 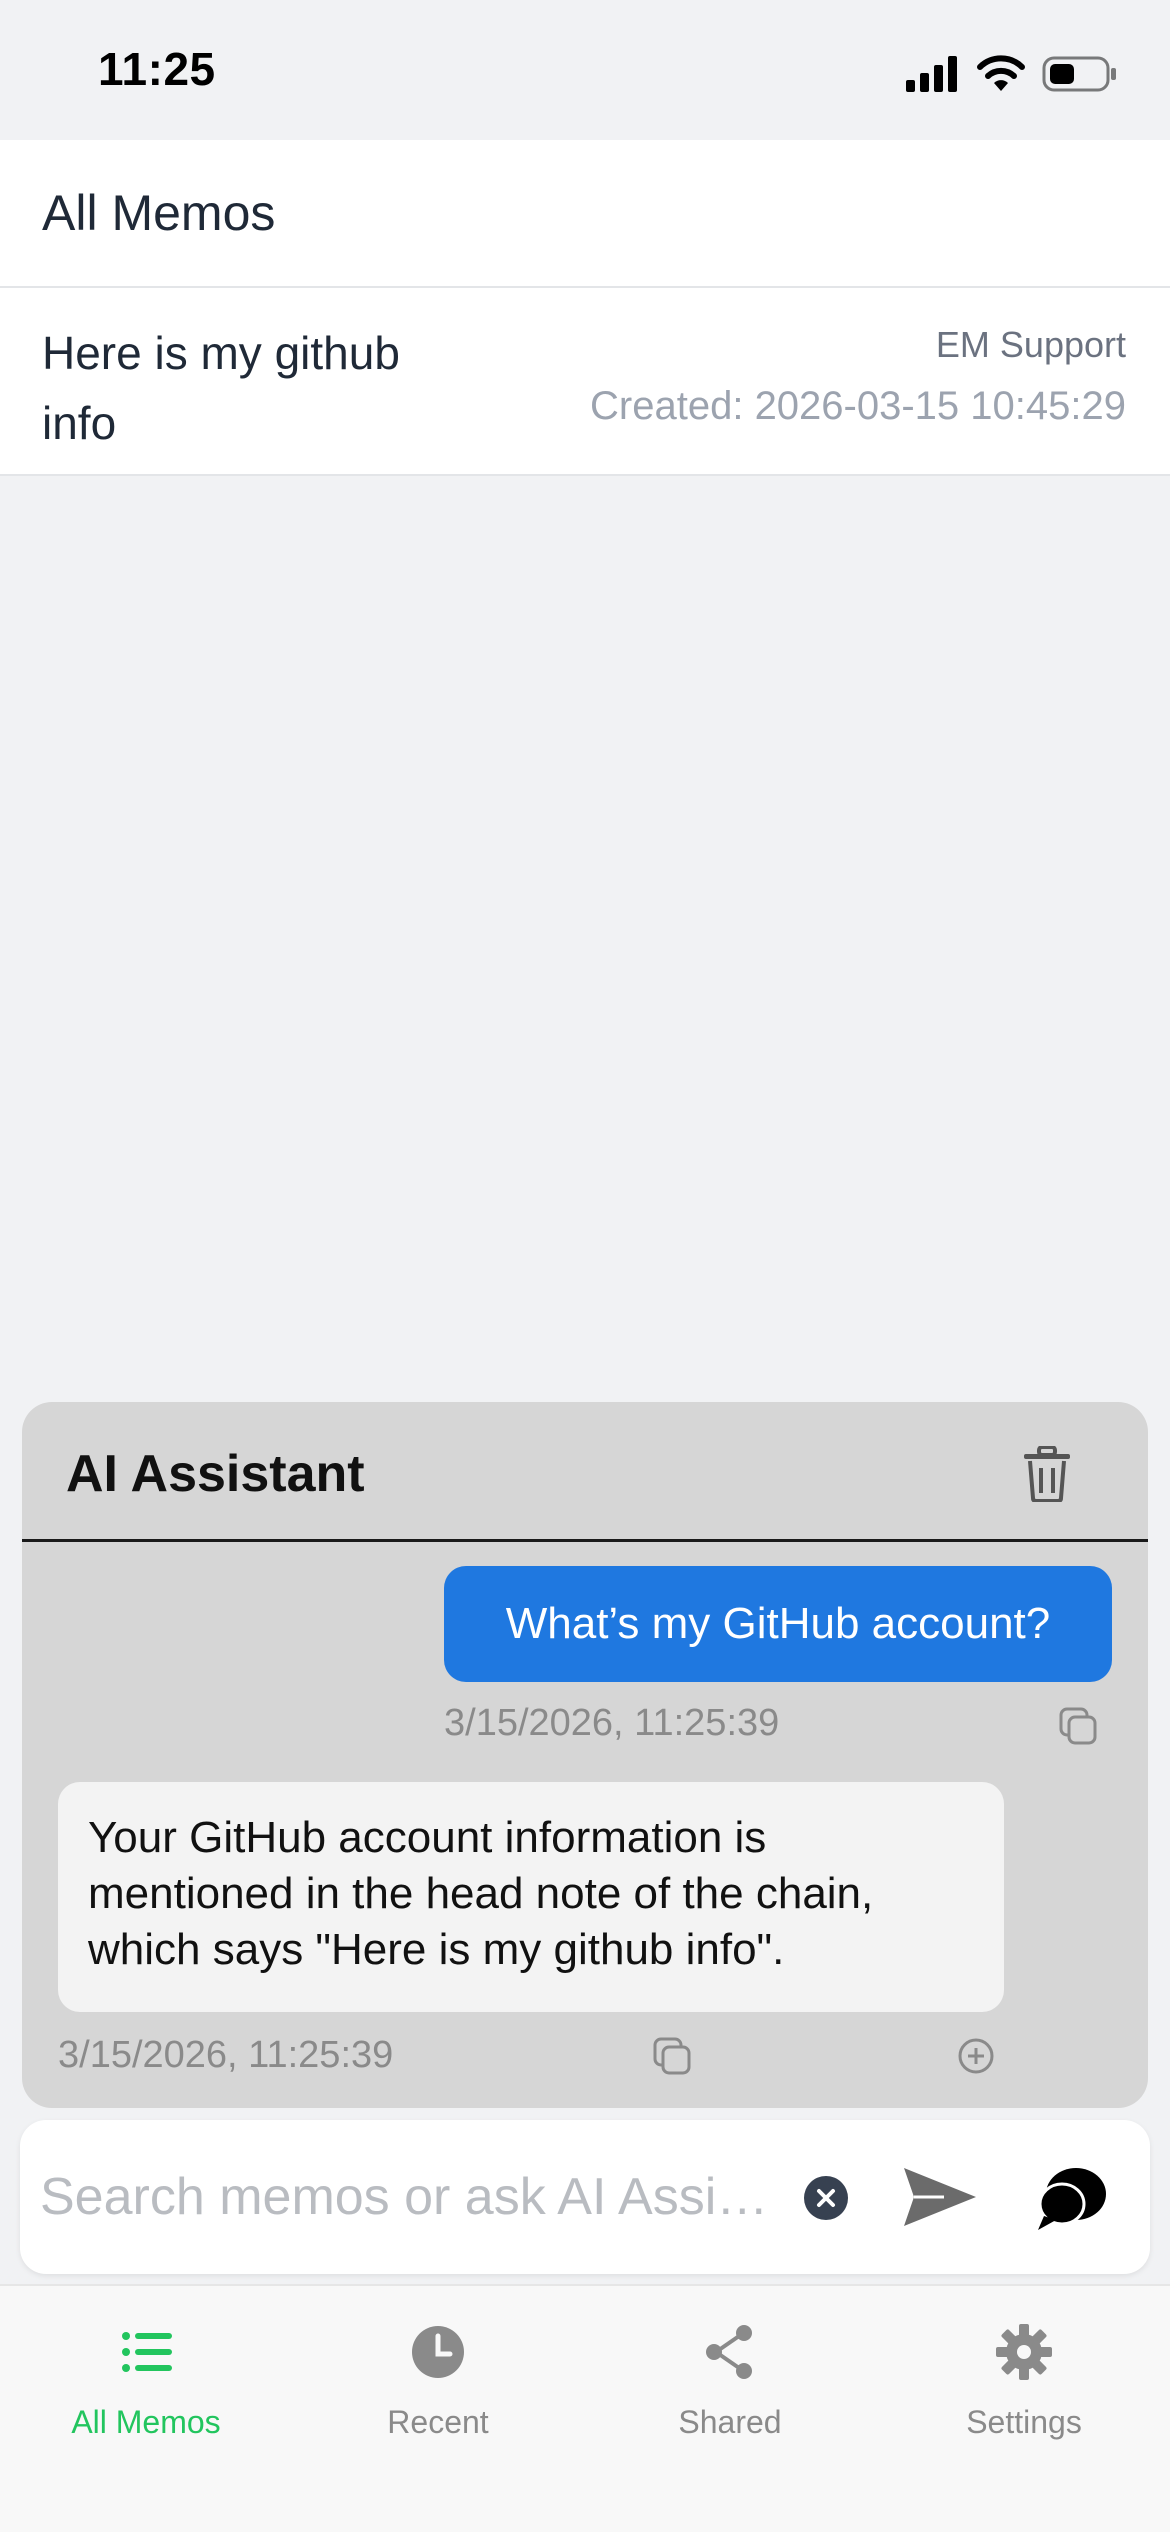 I want to click on tab-label: Settings, so click(x=1024, y=2422).